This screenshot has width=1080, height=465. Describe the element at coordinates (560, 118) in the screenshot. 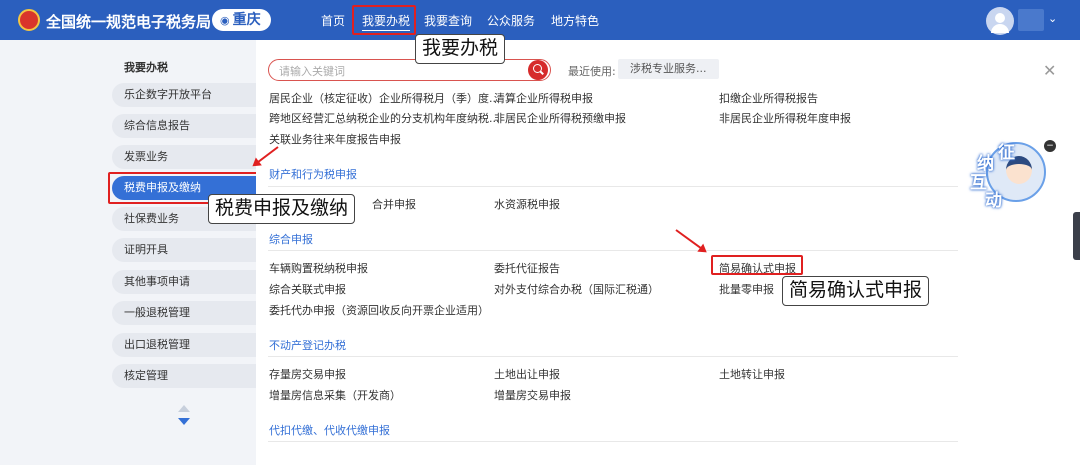

I see `service-link: 非居民企业所得税预缴申报` at that location.